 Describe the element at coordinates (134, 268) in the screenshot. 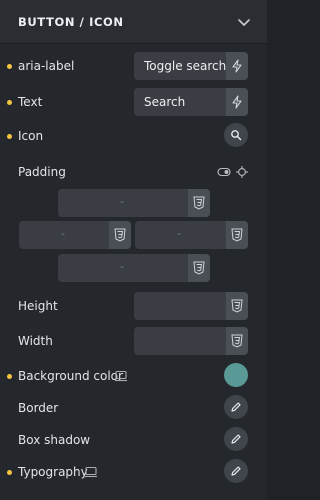

I see `padding-bottom-input: -` at that location.